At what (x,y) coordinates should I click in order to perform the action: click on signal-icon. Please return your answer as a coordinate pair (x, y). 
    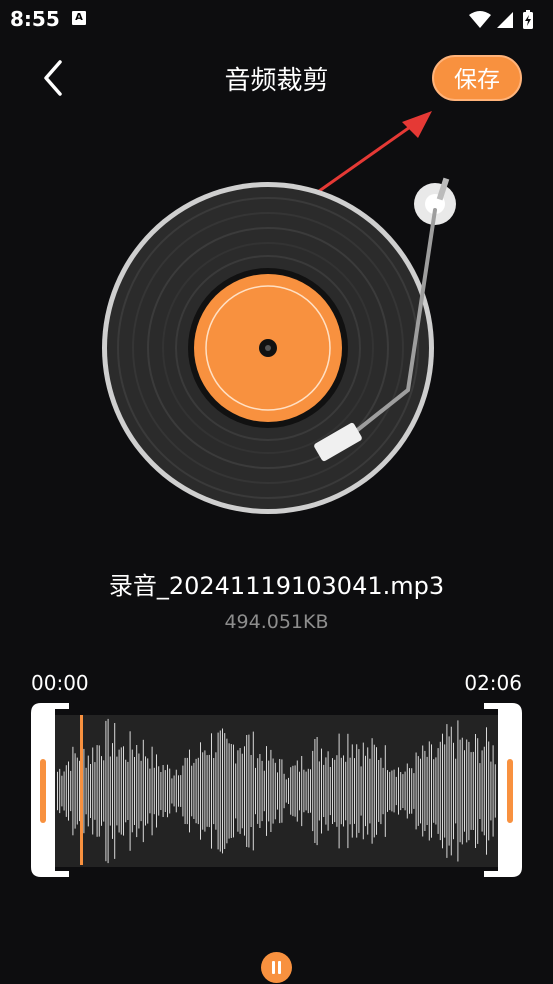
    Looking at the image, I should click on (505, 20).